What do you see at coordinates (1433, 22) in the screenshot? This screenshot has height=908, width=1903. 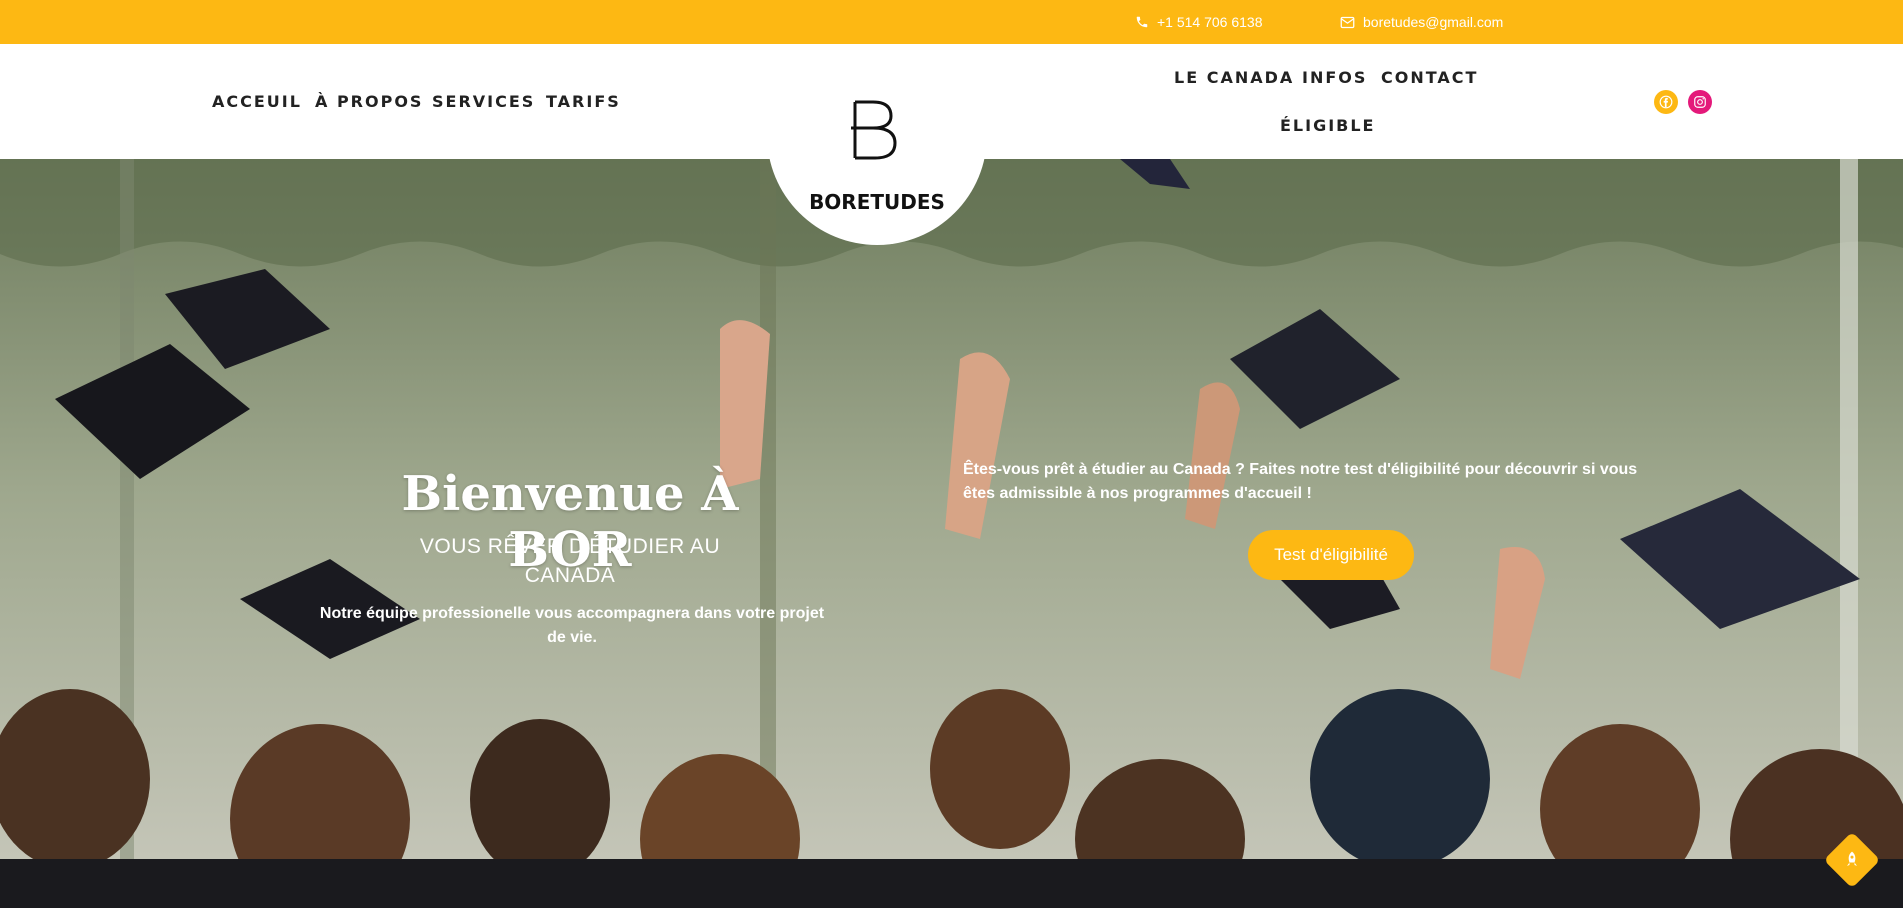 I see `email-address: boretudes@gmail.com` at bounding box center [1433, 22].